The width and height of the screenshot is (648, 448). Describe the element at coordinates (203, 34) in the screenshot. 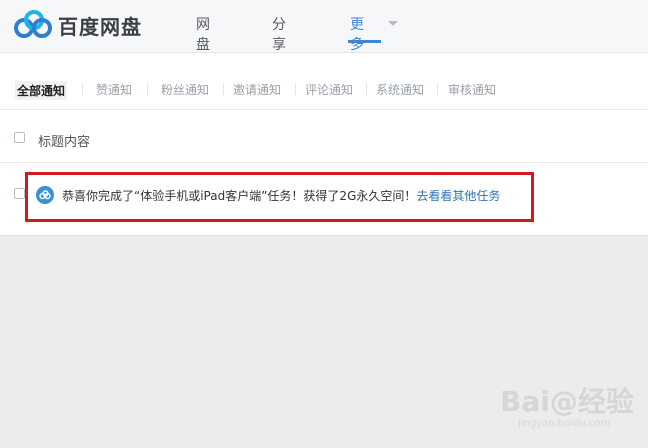

I see `nav-item-netdisk: 网盘` at that location.